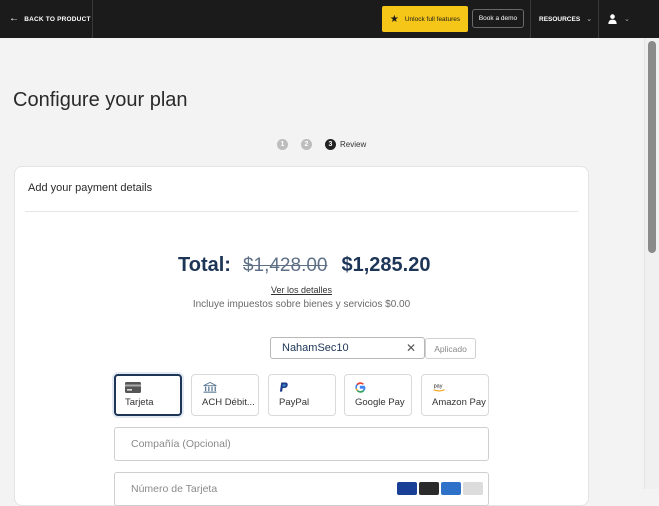 This screenshot has height=506, width=659. What do you see at coordinates (283, 387) in the screenshot?
I see `paypal-icon` at bounding box center [283, 387].